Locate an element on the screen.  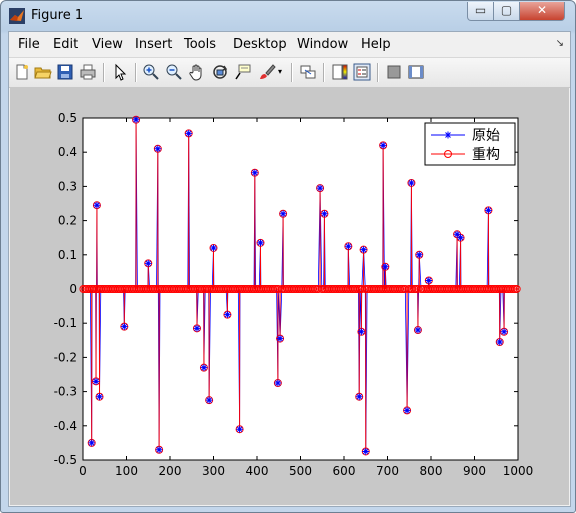
rotate-3d-icon is located at coordinates (220, 72).